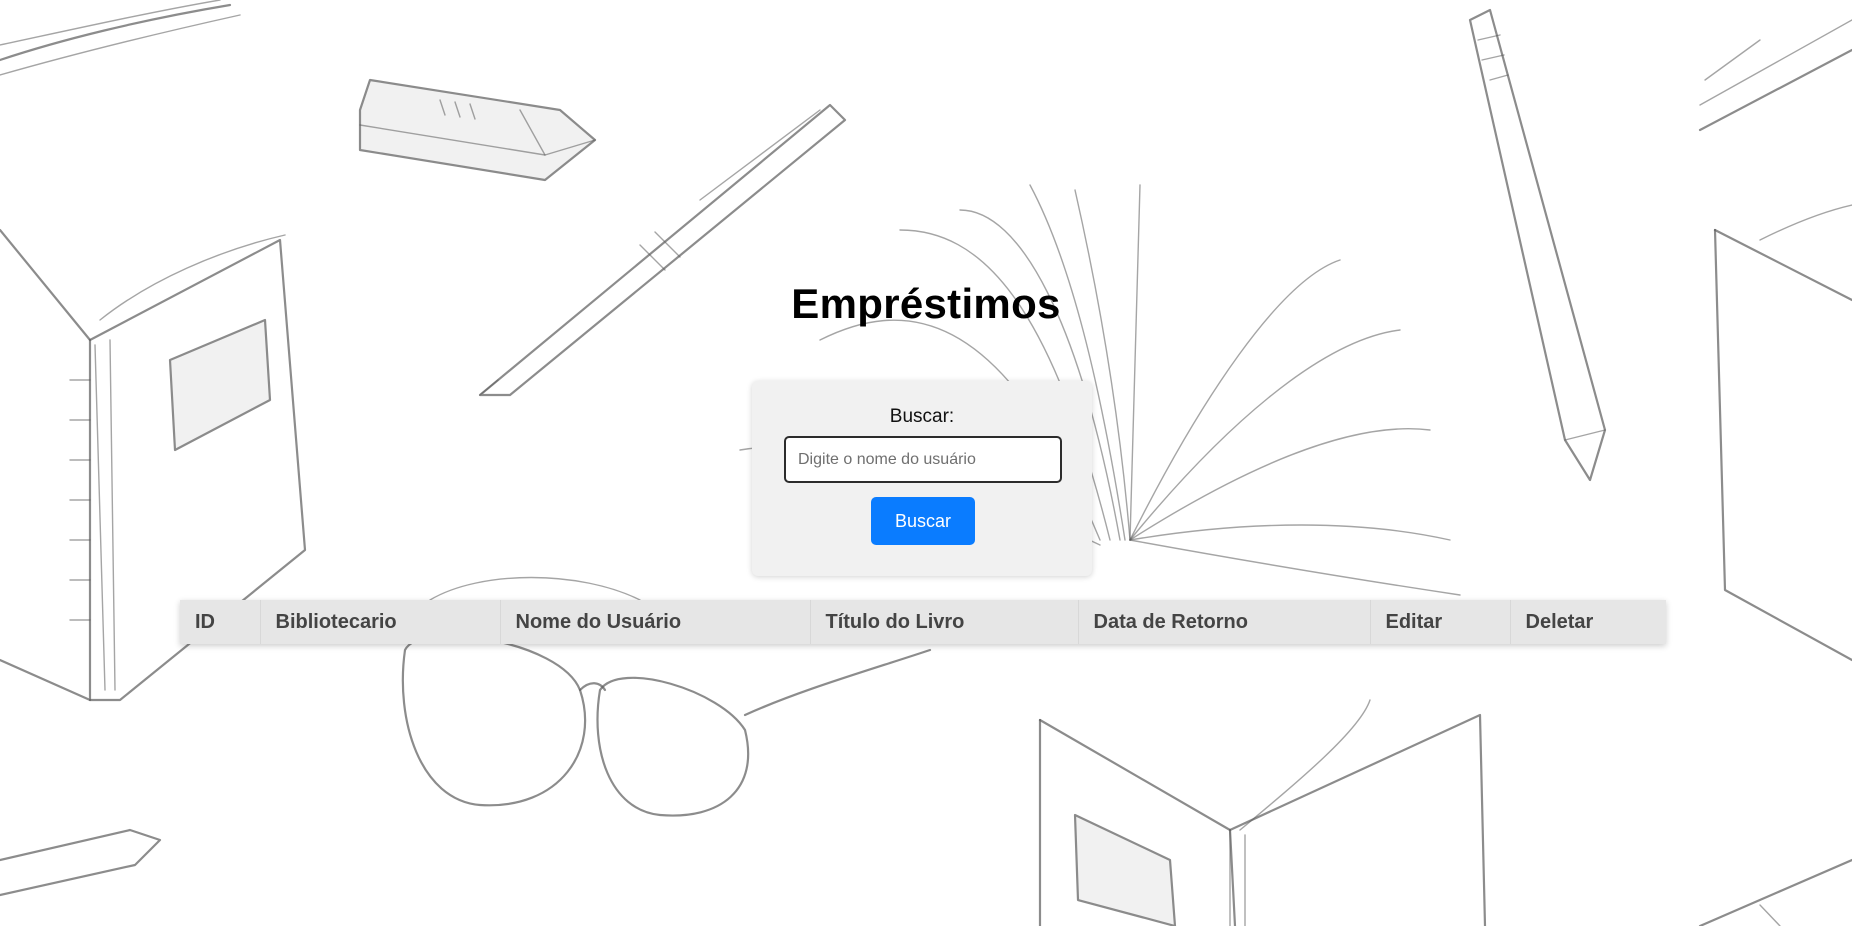 This screenshot has height=926, width=1852. I want to click on column-header-bibliotecario: Bibliotecario, so click(380, 622).